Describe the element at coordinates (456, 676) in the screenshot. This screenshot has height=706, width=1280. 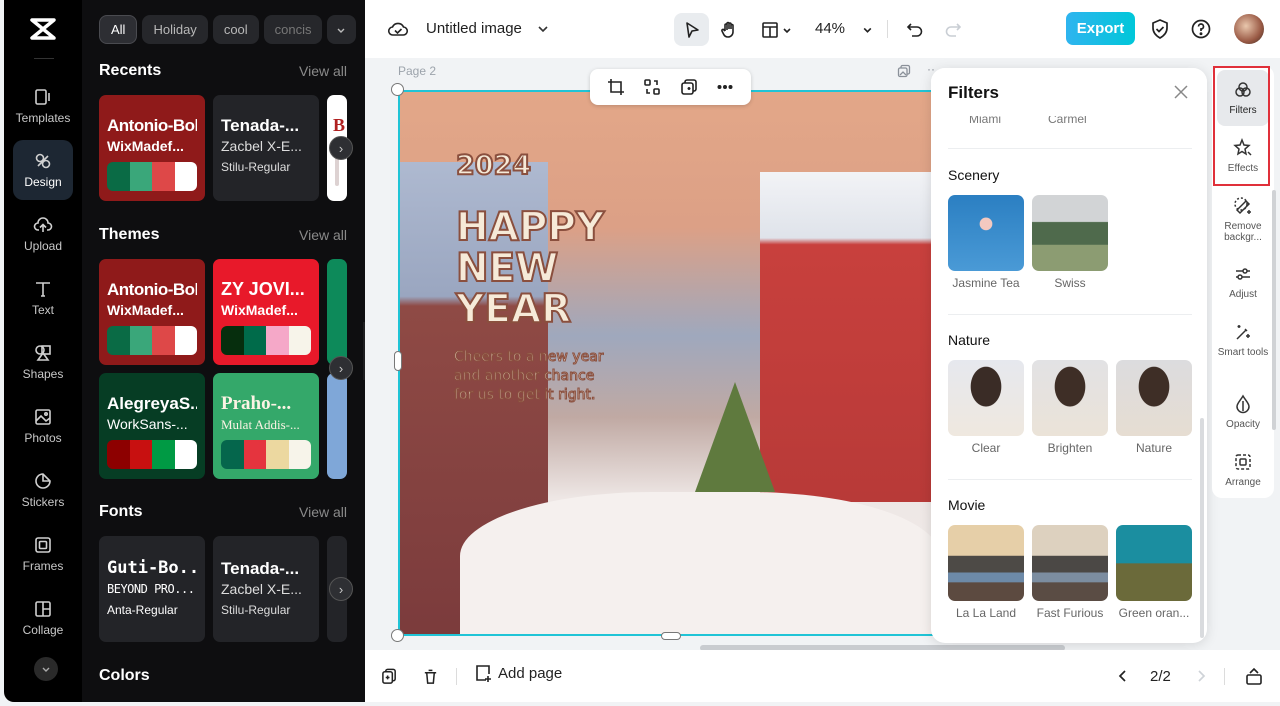
I see `divider` at that location.